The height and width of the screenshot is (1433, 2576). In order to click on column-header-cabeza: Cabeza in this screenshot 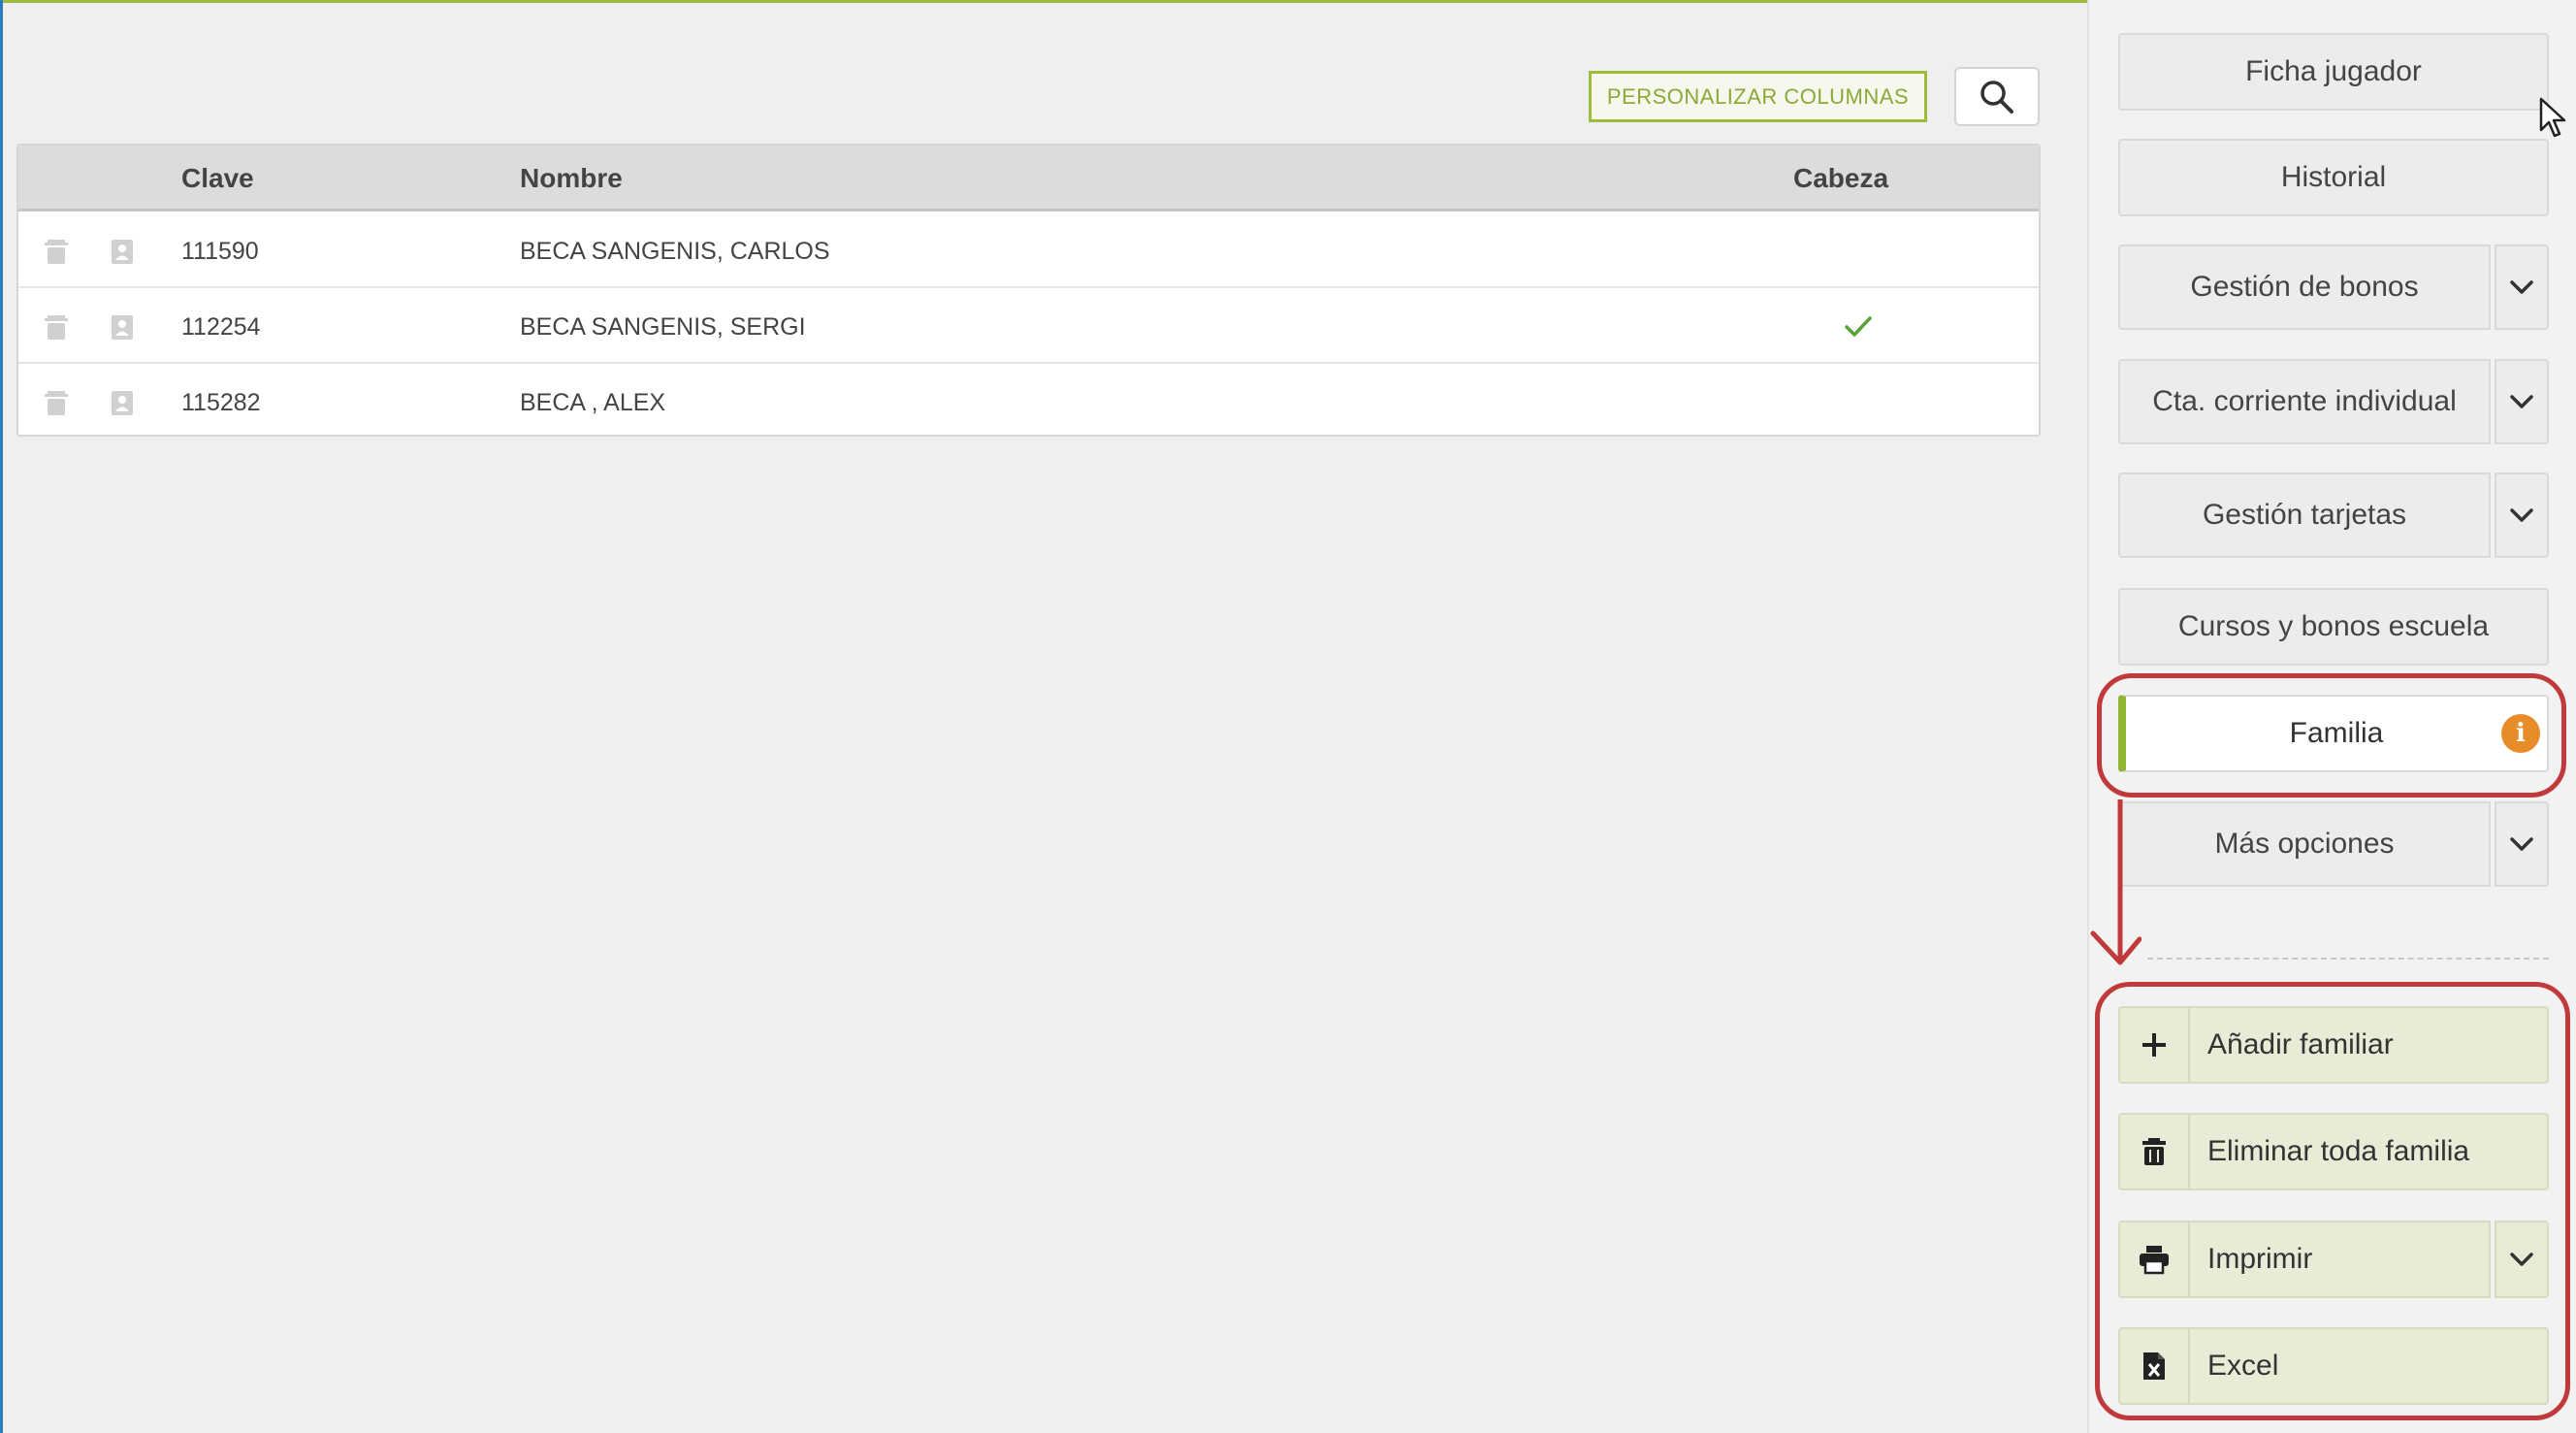, I will do `click(1840, 179)`.